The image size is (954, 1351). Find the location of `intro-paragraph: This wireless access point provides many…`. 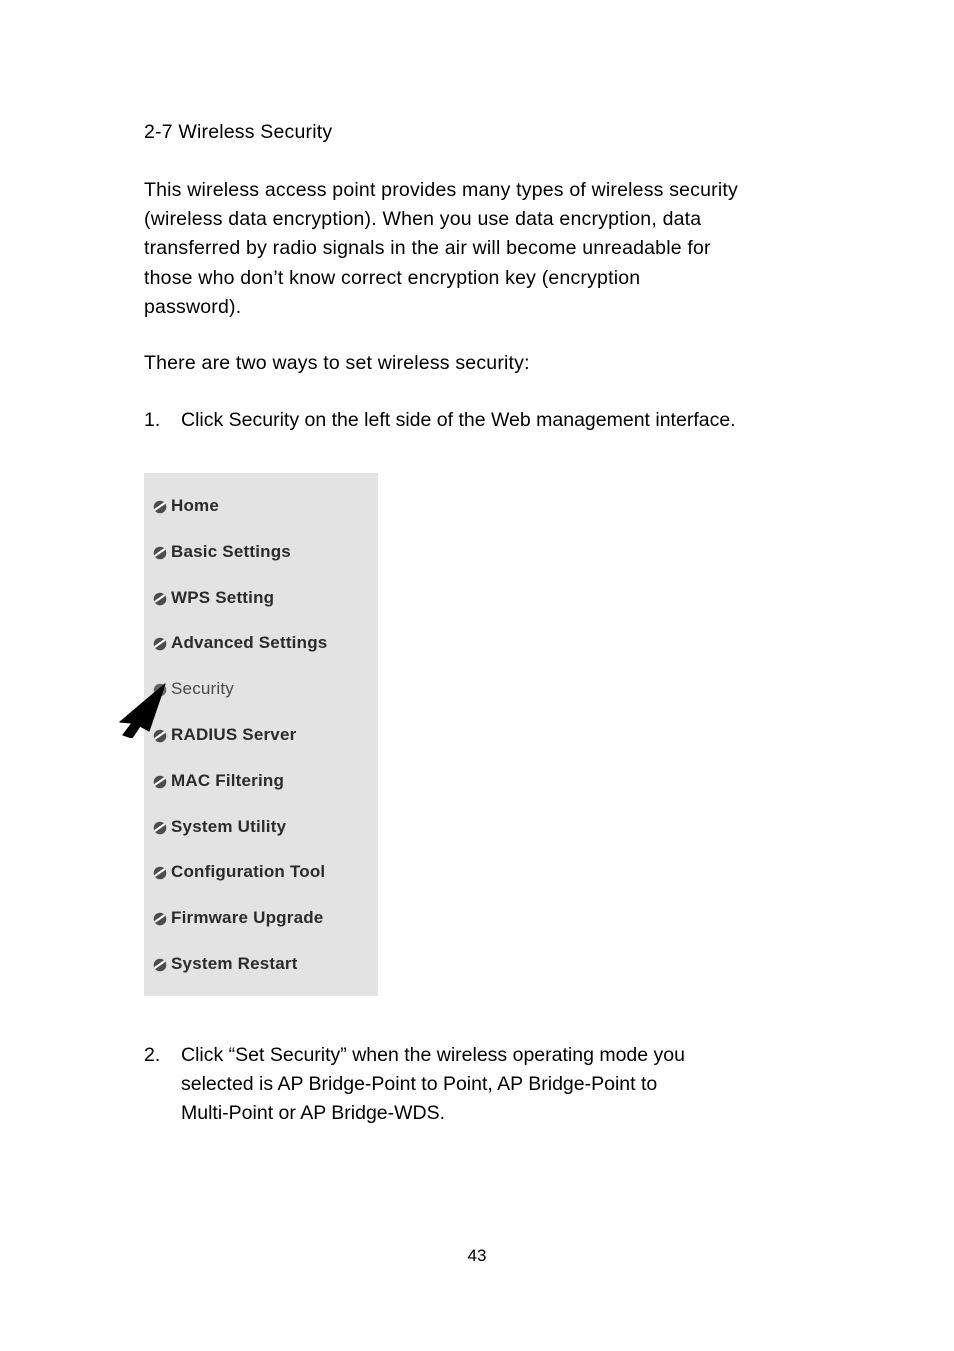

intro-paragraph: This wireless access point provides many… is located at coordinates (441, 248).